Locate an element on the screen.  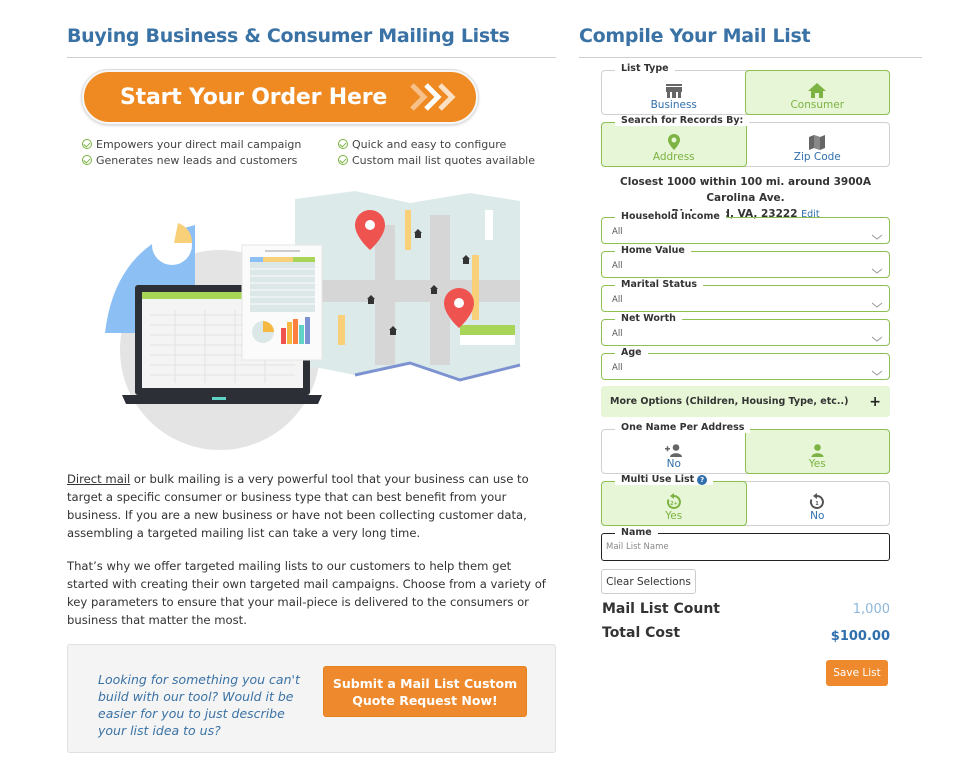
start-order-button: Start Your Order Here is located at coordinates (280, 97).